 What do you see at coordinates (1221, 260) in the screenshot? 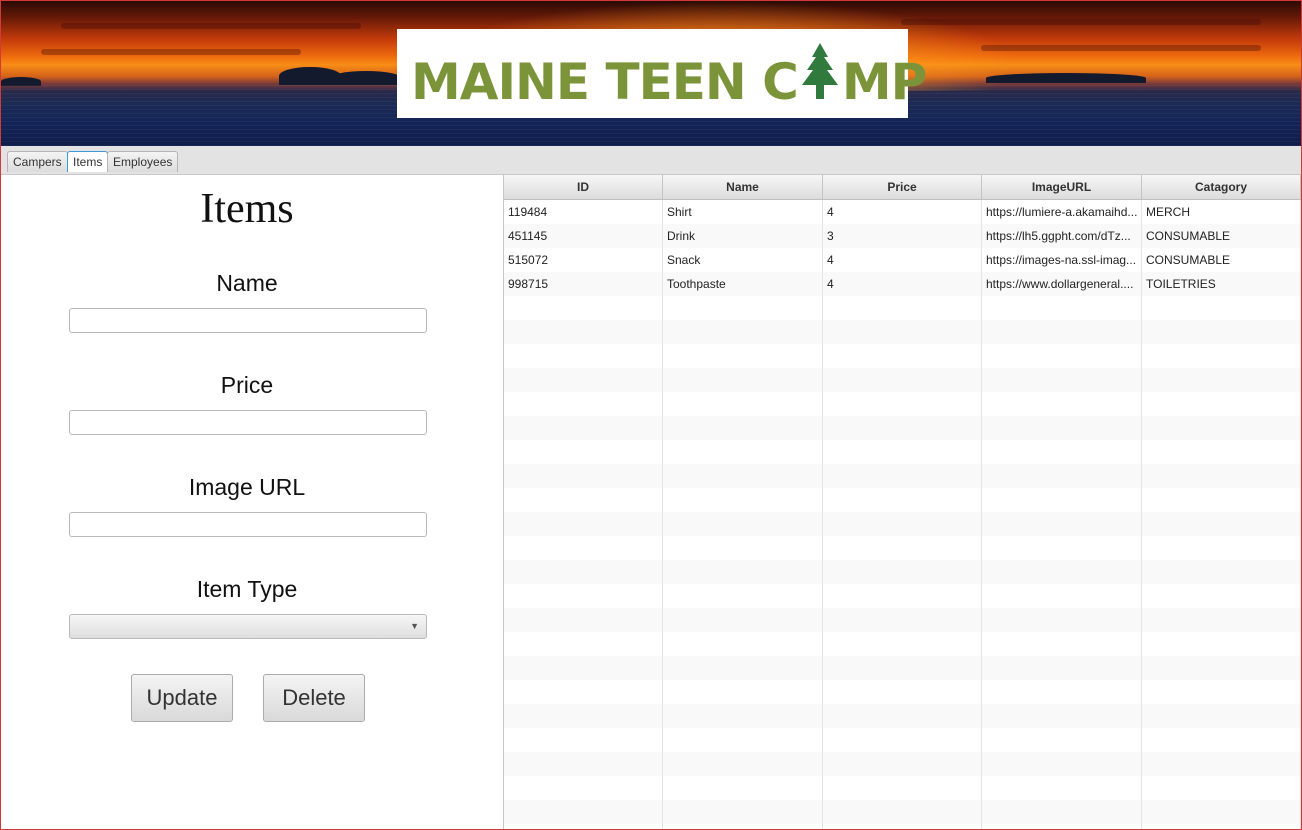
I see `table-cell: CONSUMABLE` at bounding box center [1221, 260].